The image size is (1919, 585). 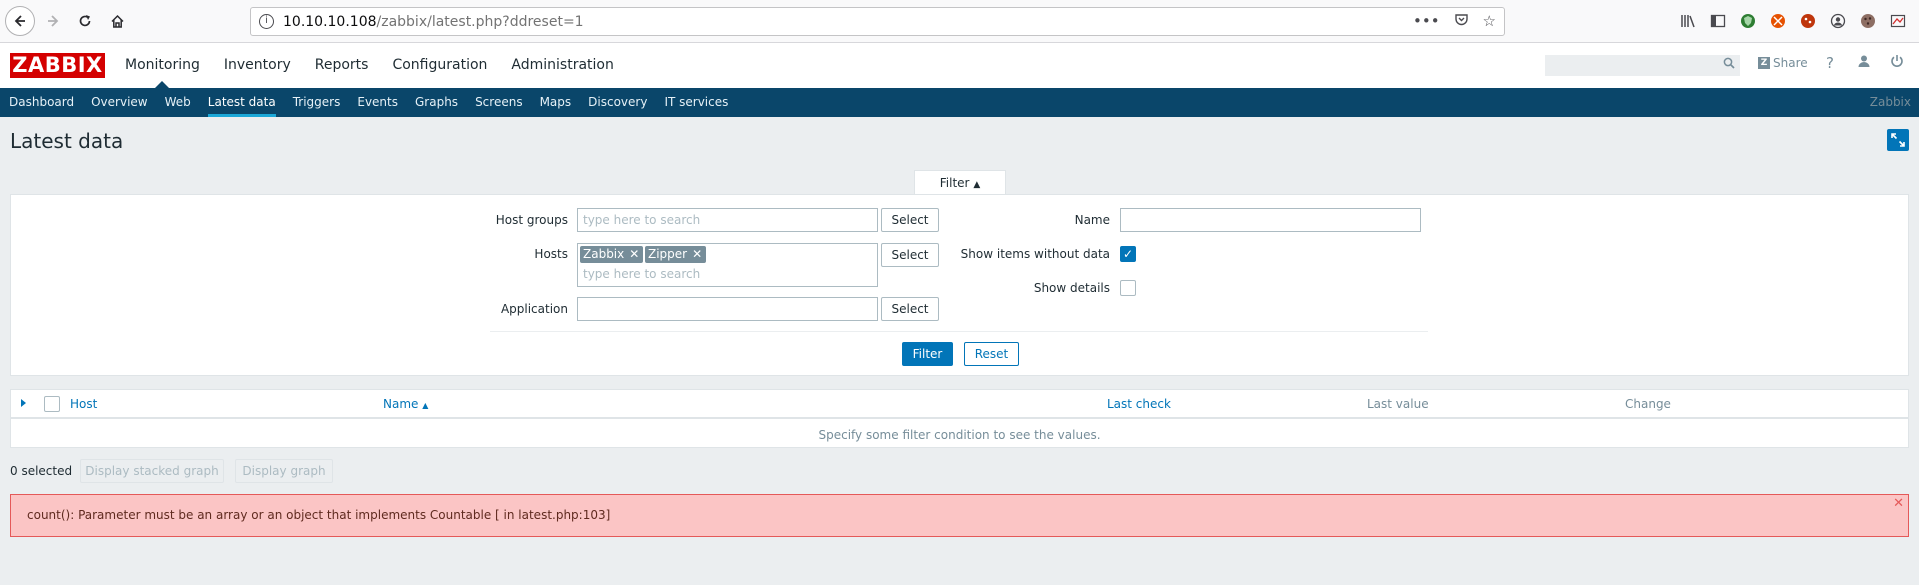 What do you see at coordinates (85, 21) in the screenshot?
I see `reload-icon` at bounding box center [85, 21].